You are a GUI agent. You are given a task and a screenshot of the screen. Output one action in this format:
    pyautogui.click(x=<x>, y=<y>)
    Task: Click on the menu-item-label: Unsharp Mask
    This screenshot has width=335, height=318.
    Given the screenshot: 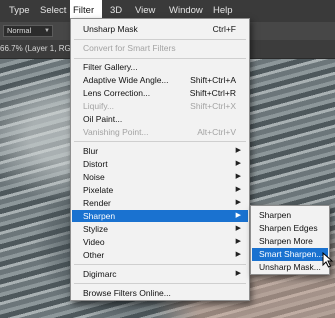 What is the action you would take?
    pyautogui.click(x=110, y=29)
    